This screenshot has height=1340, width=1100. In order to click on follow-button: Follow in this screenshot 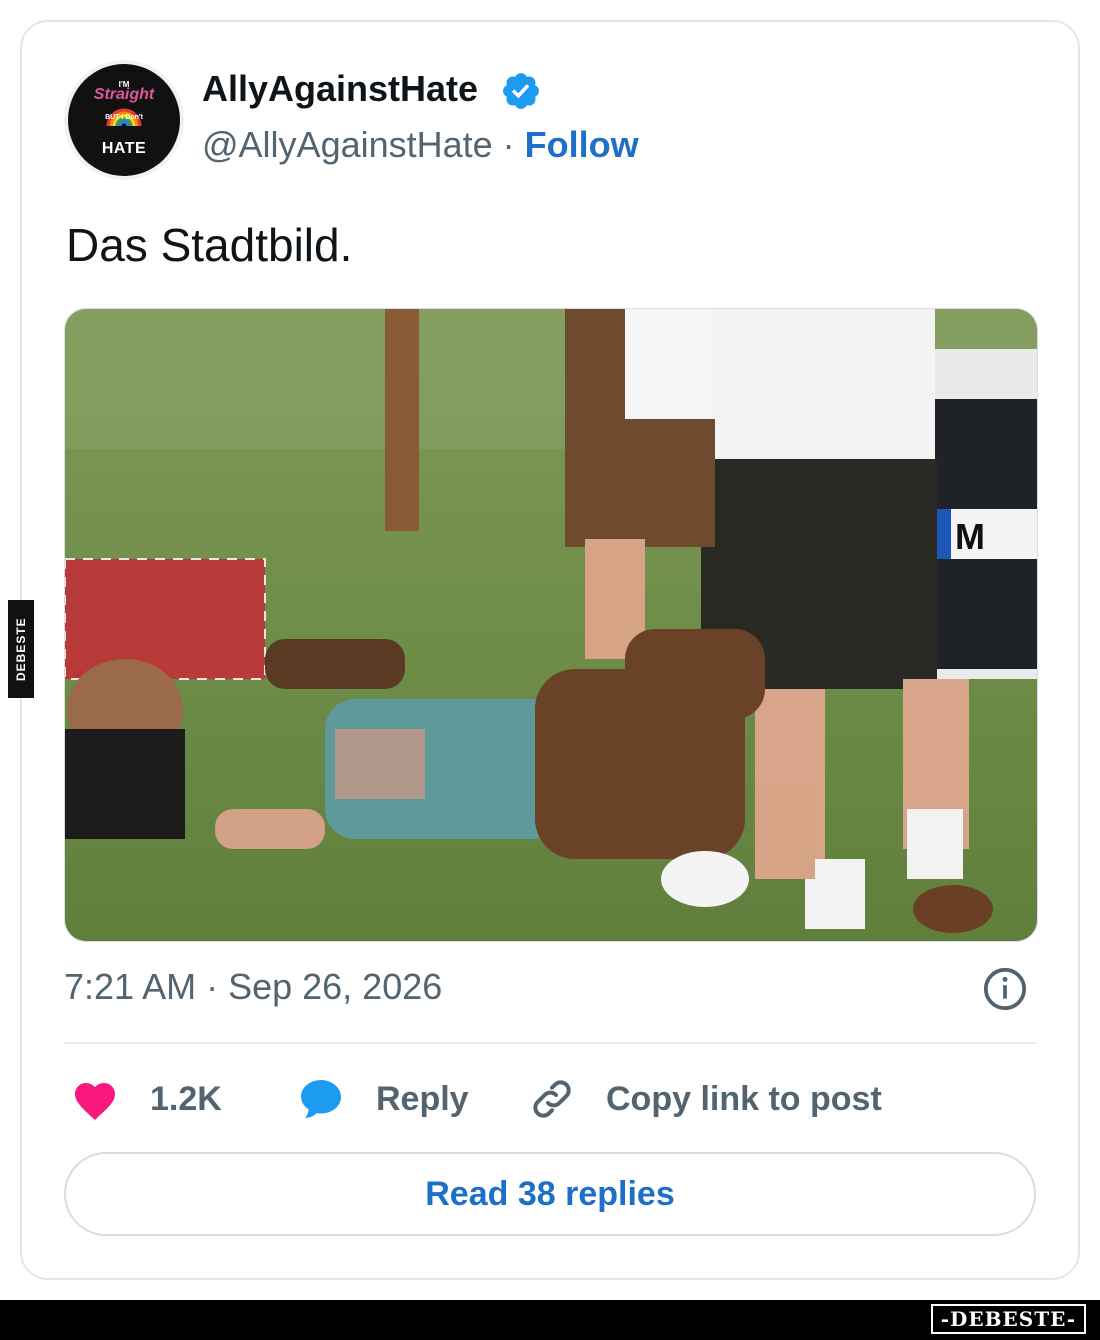, I will do `click(582, 144)`.